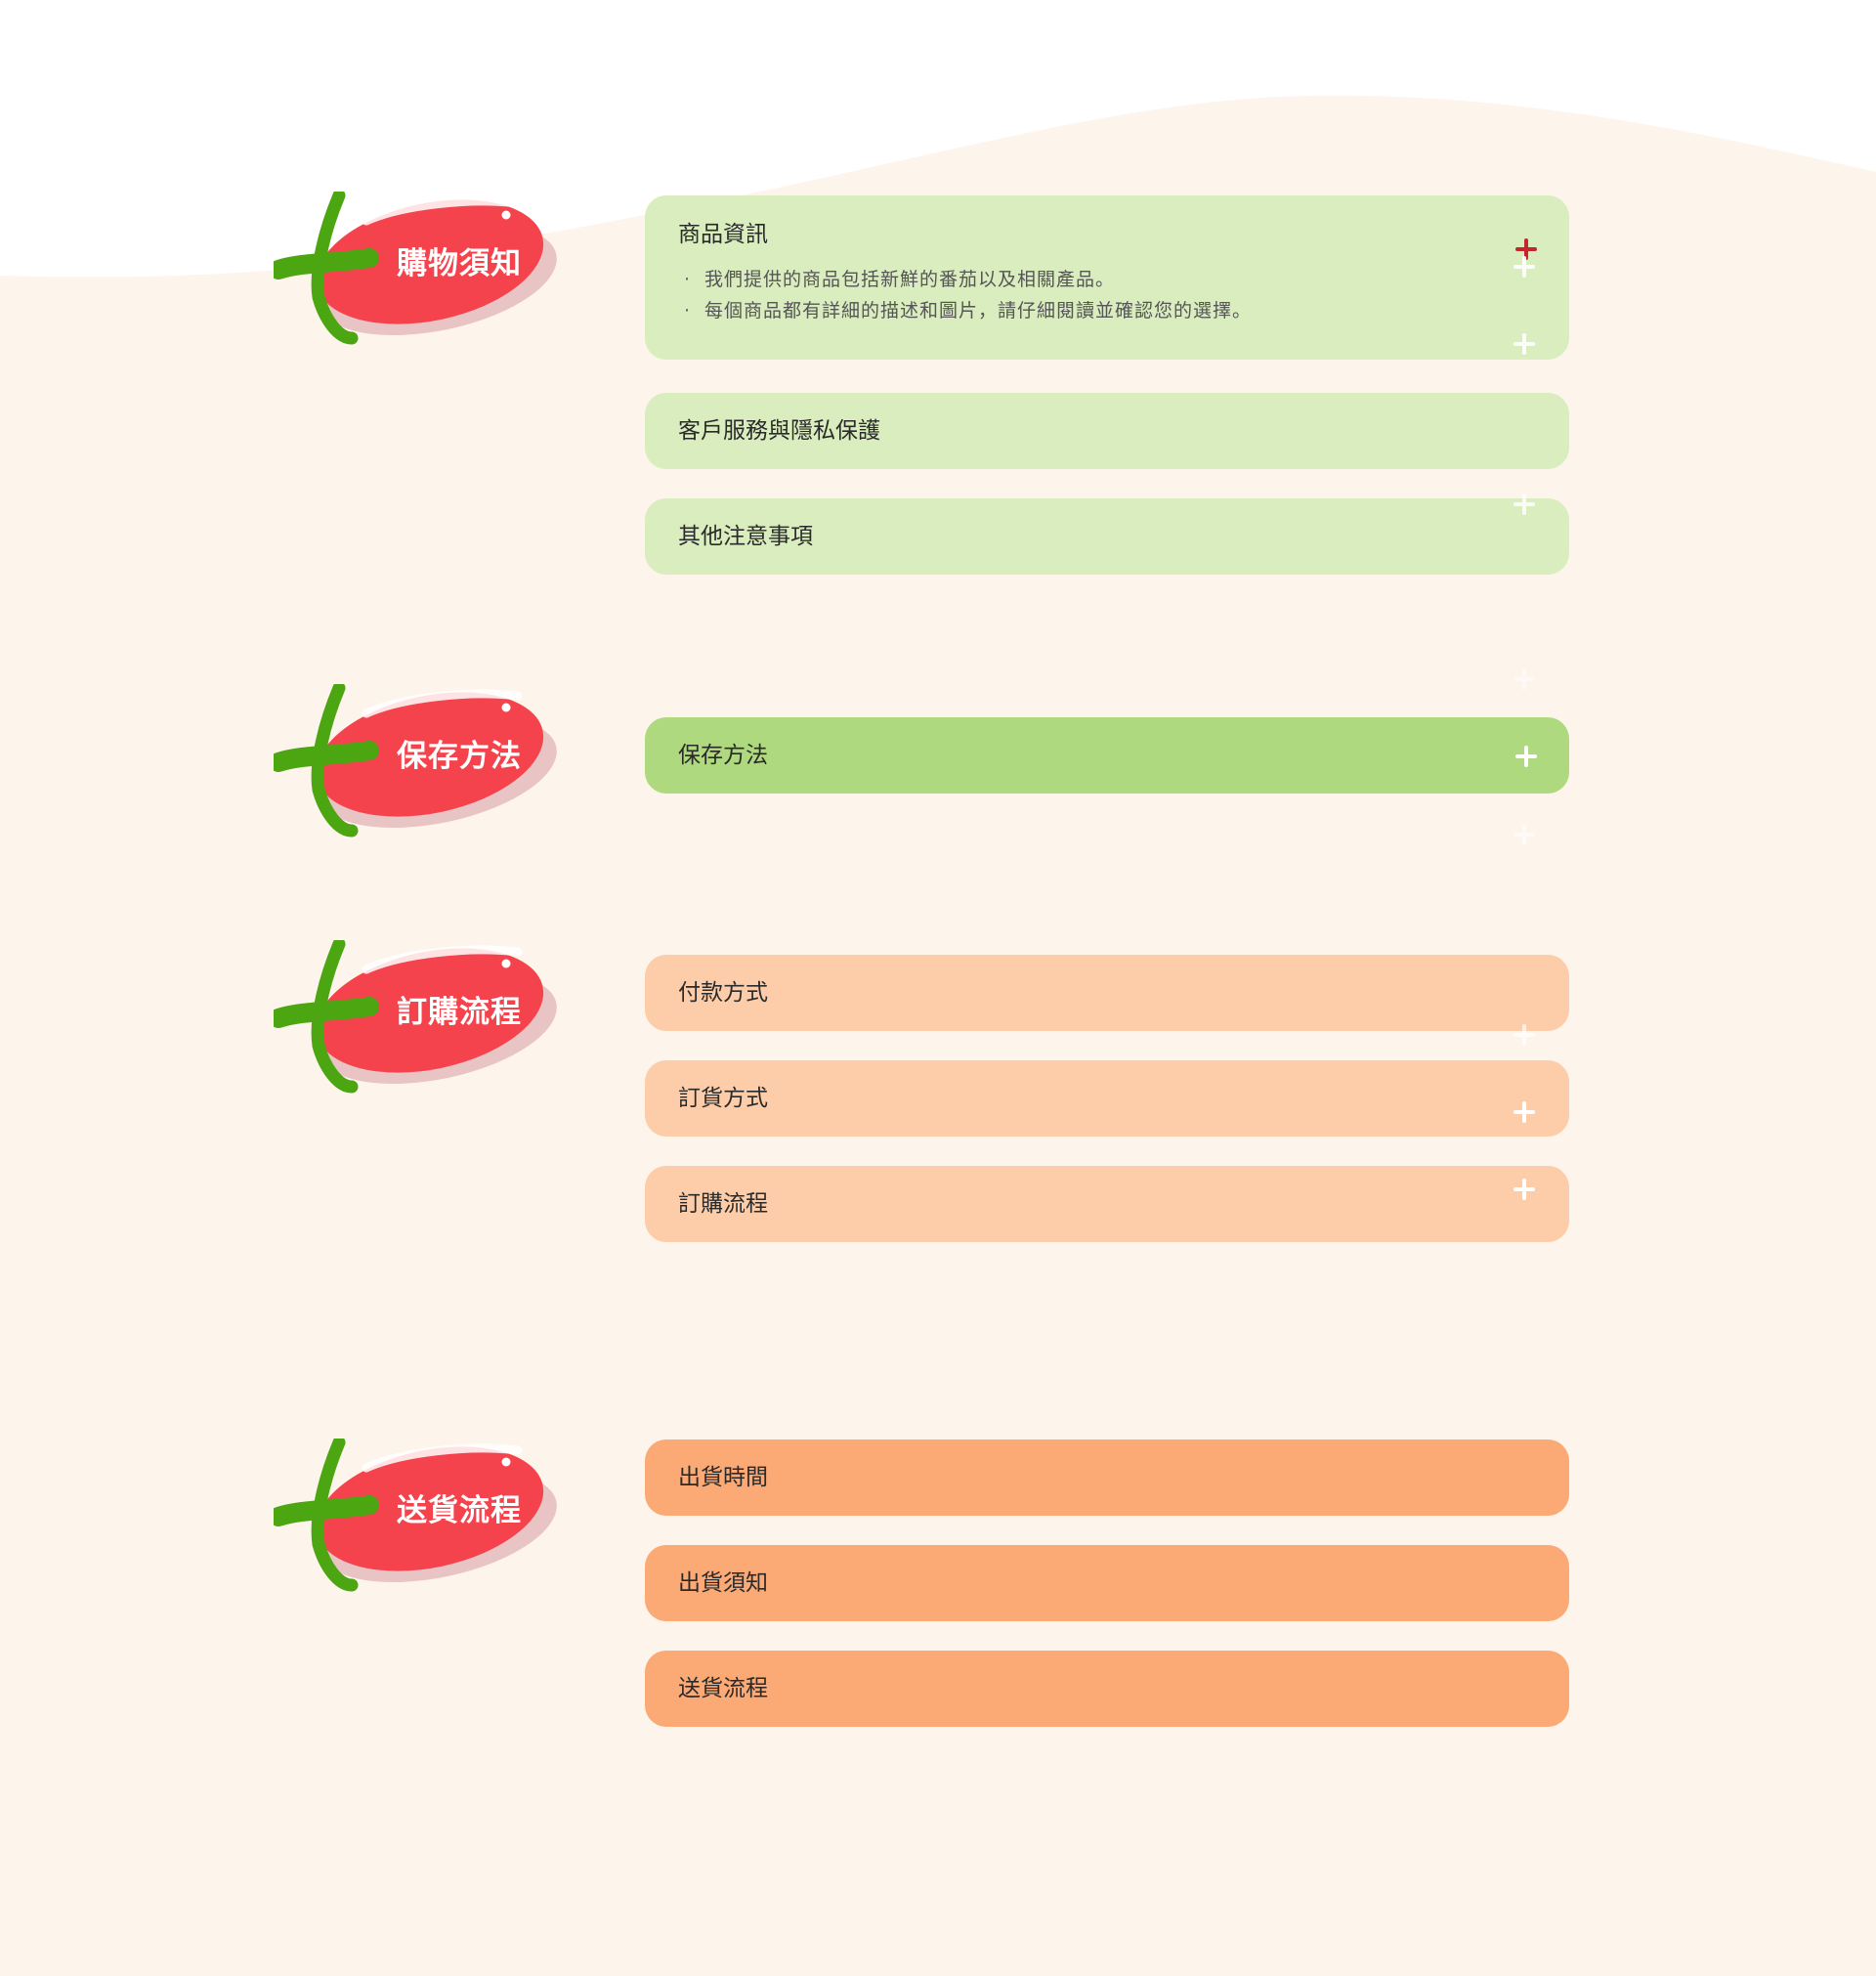 The image size is (1876, 1976). Describe the element at coordinates (1107, 431) in the screenshot. I see `accordion-item-customer-service: 客戶服務與隱私保護` at that location.